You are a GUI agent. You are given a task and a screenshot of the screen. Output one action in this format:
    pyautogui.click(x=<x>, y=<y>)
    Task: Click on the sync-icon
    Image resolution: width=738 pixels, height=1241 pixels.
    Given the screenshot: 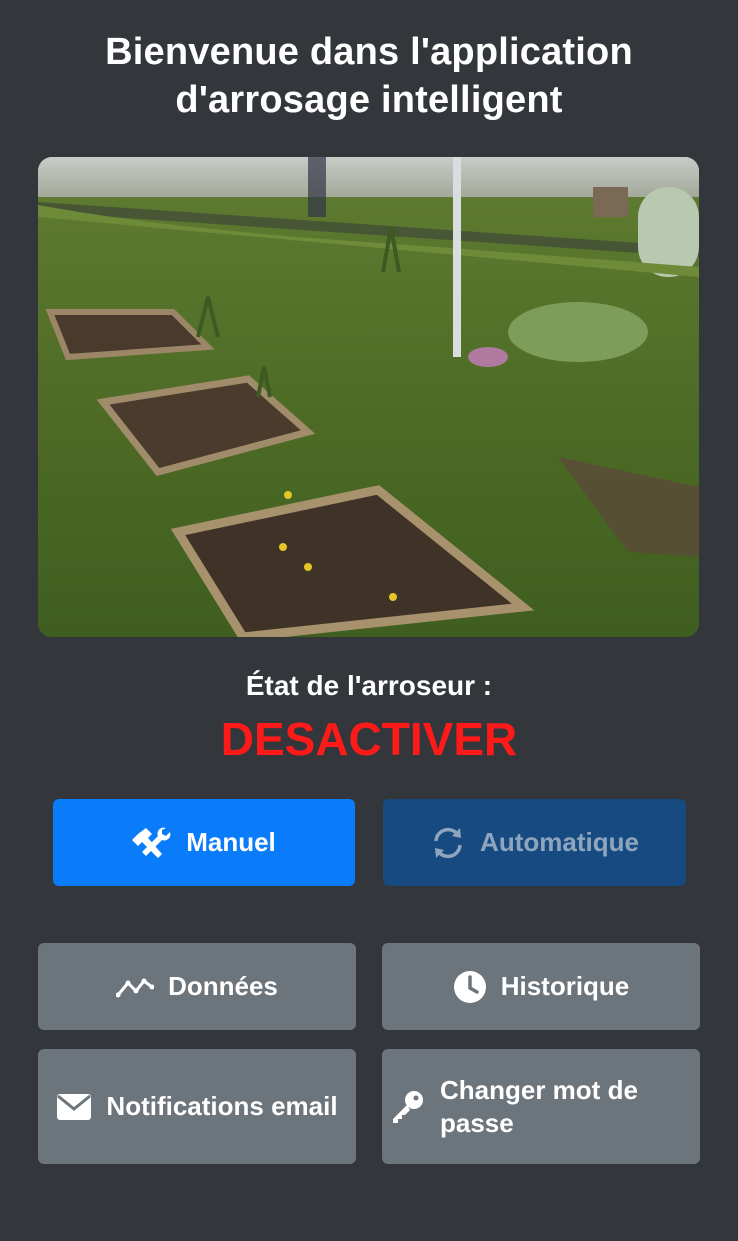 What is the action you would take?
    pyautogui.click(x=448, y=843)
    